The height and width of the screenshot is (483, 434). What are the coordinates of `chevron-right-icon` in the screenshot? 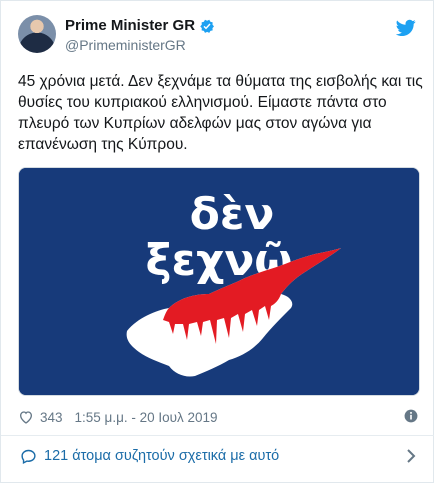 It's located at (411, 456).